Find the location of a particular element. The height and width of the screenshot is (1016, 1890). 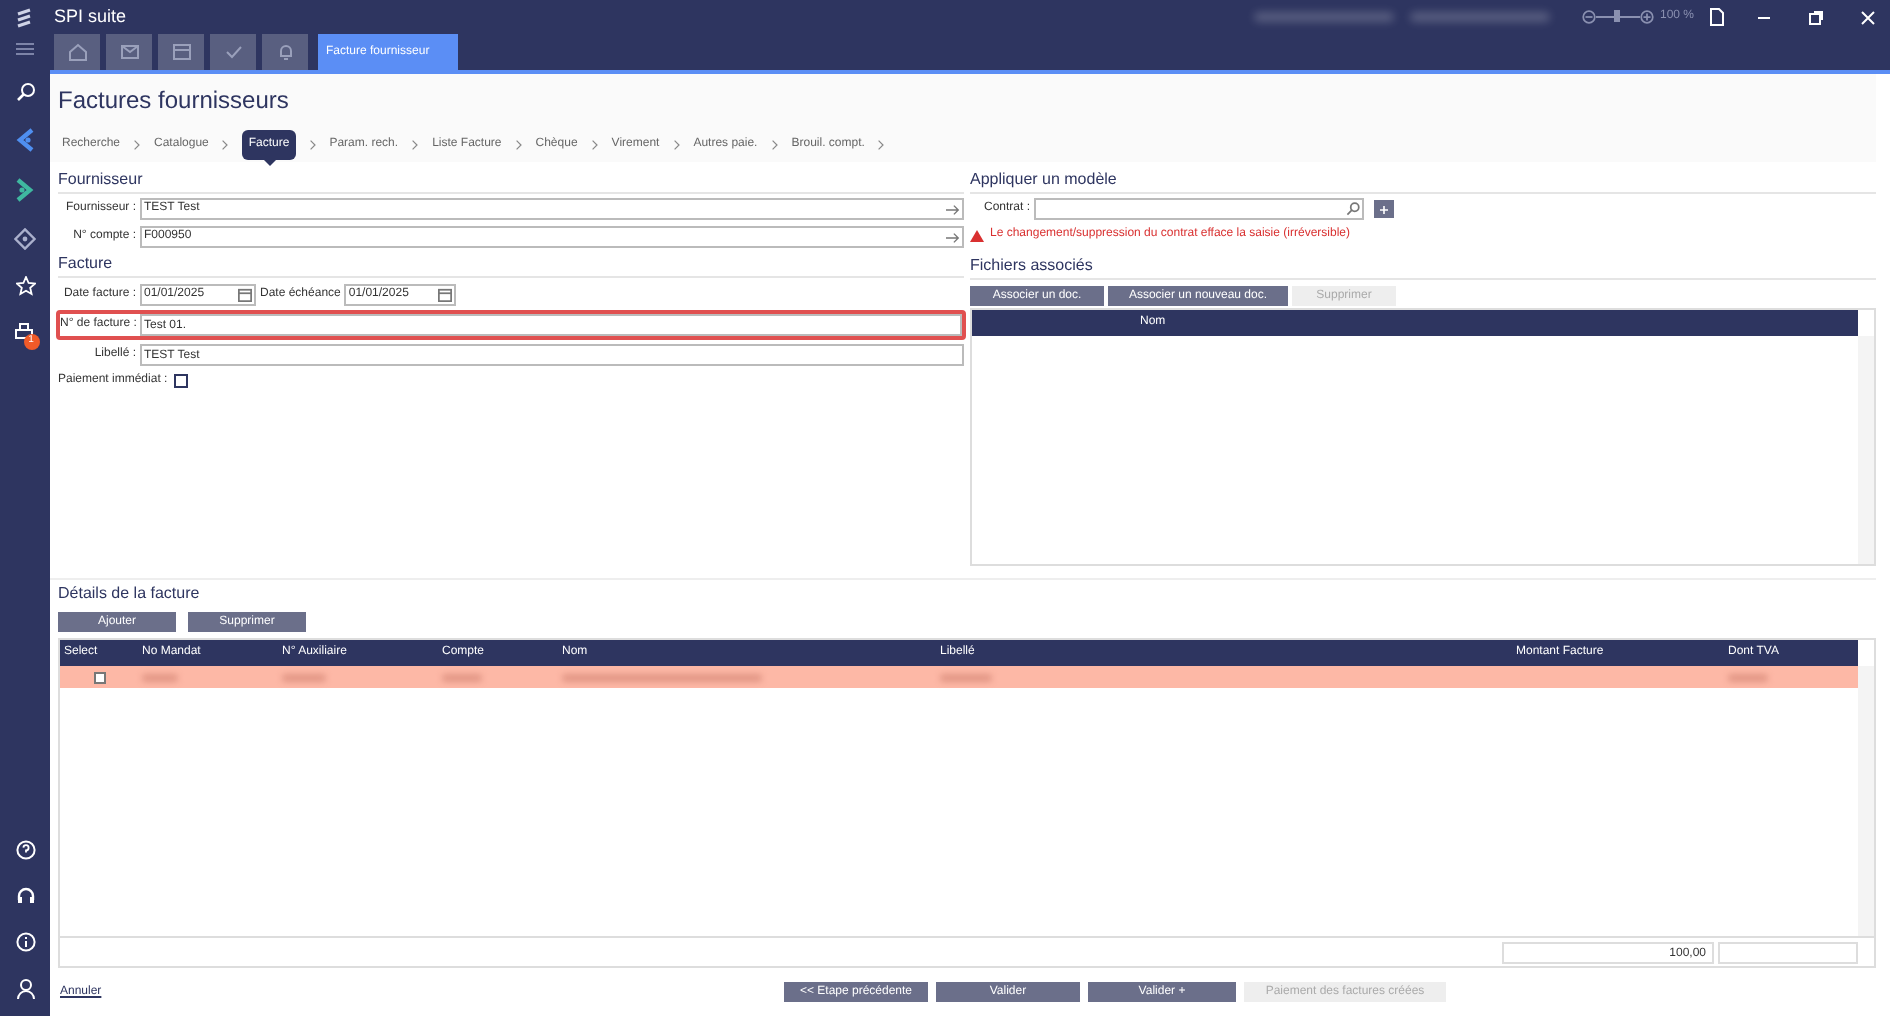

zoom-slider is located at coordinates (1617, 17).